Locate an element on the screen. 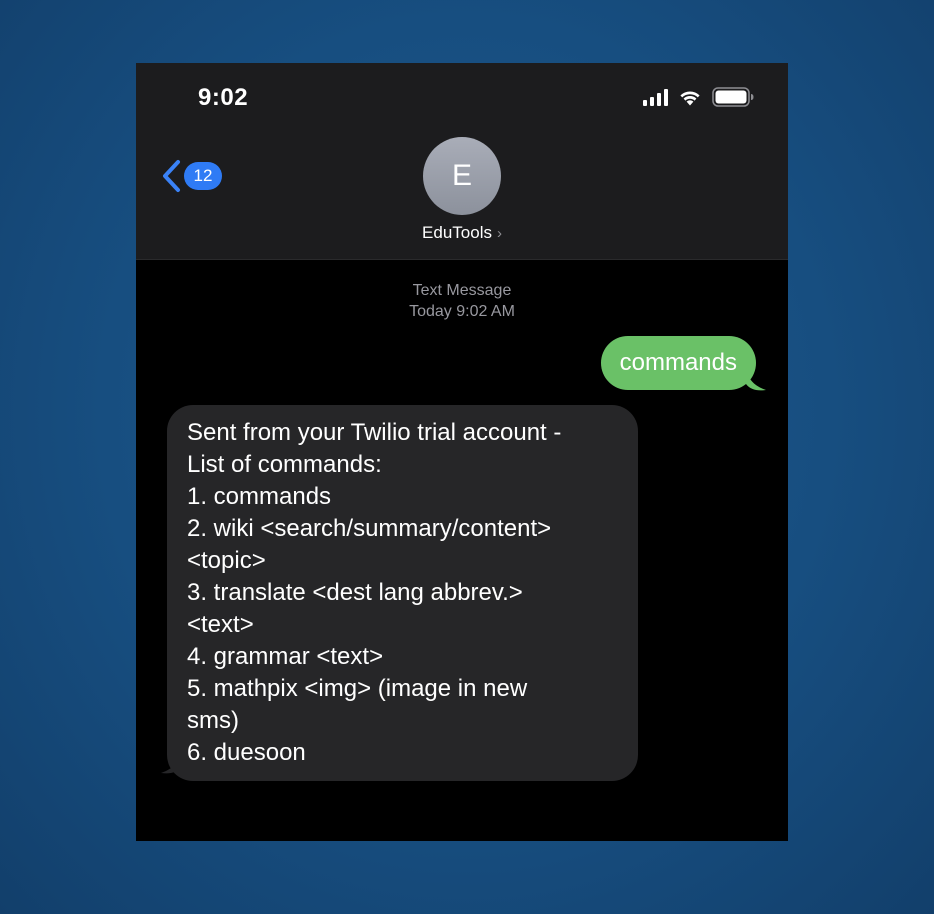  message-line: 4. grammar <text> is located at coordinates (285, 656).